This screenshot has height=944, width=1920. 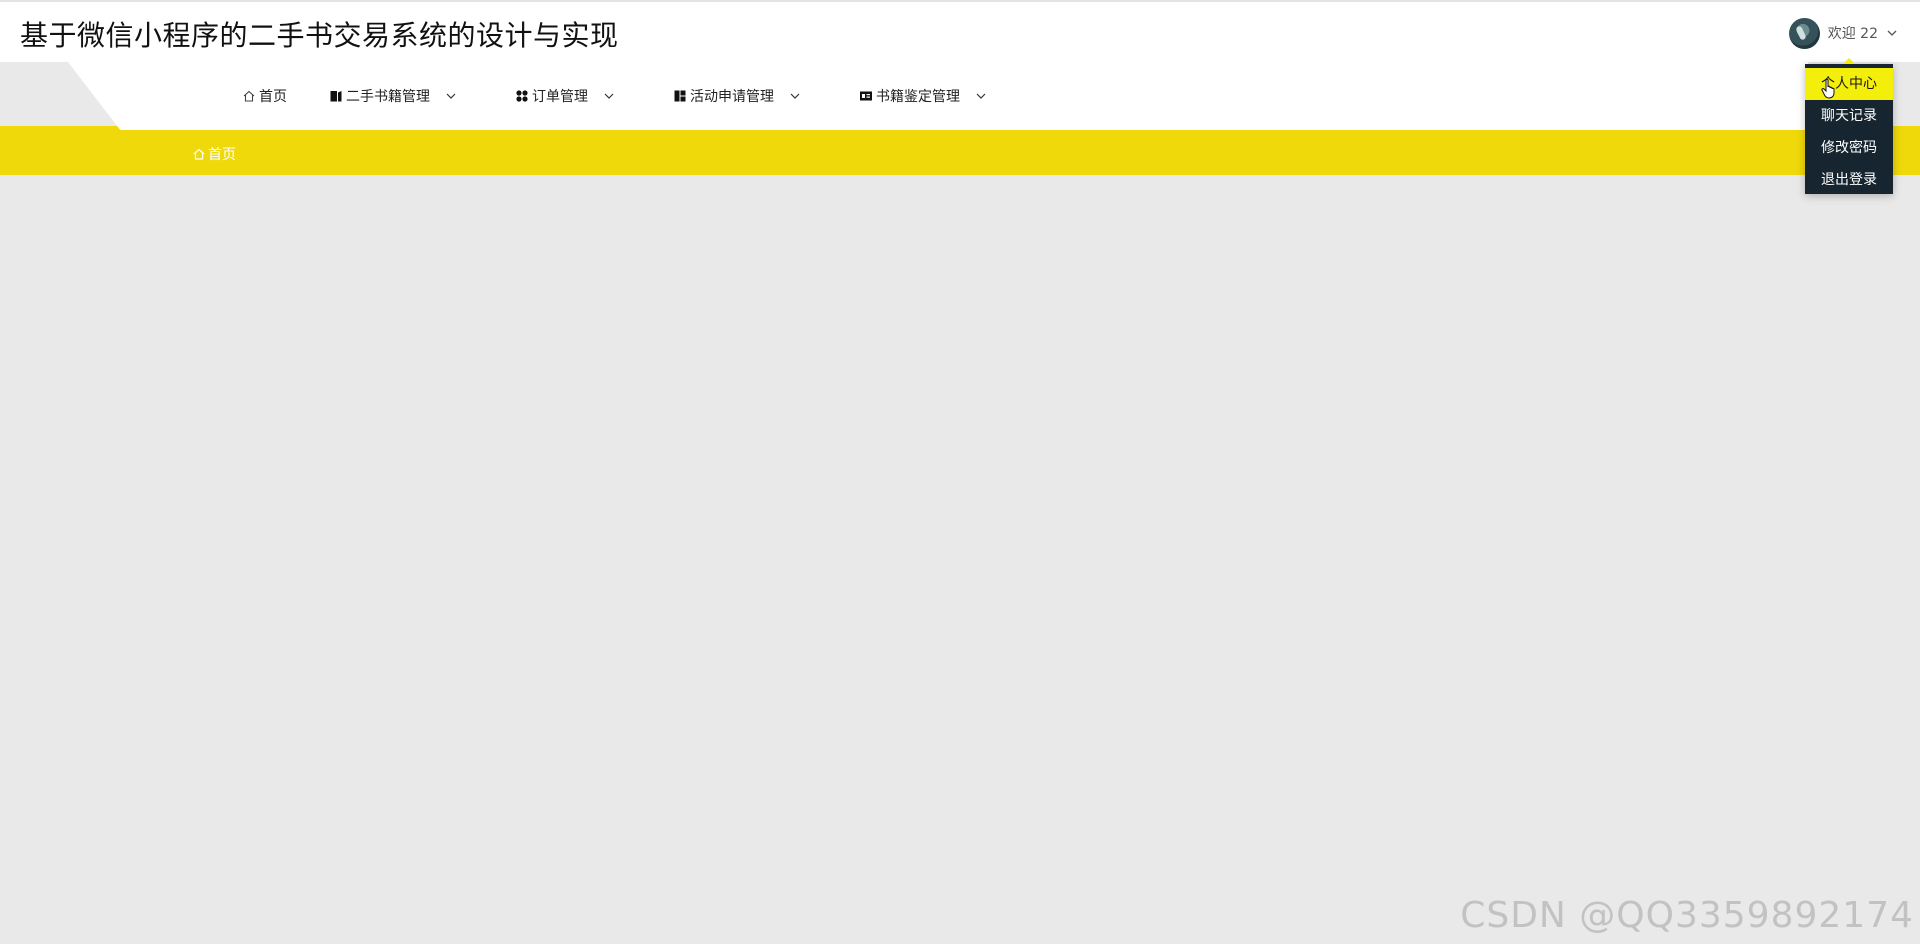 What do you see at coordinates (866, 96) in the screenshot?
I see `id-card-icon` at bounding box center [866, 96].